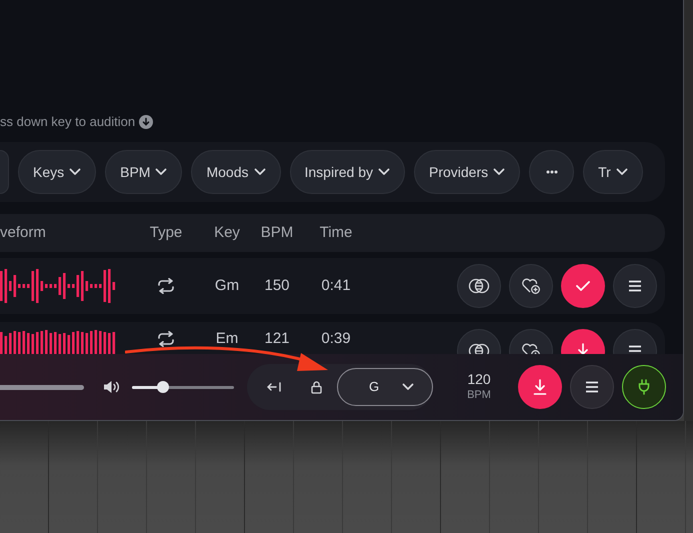  Describe the element at coordinates (479, 395) in the screenshot. I see `tempo-unit: BPM` at that location.